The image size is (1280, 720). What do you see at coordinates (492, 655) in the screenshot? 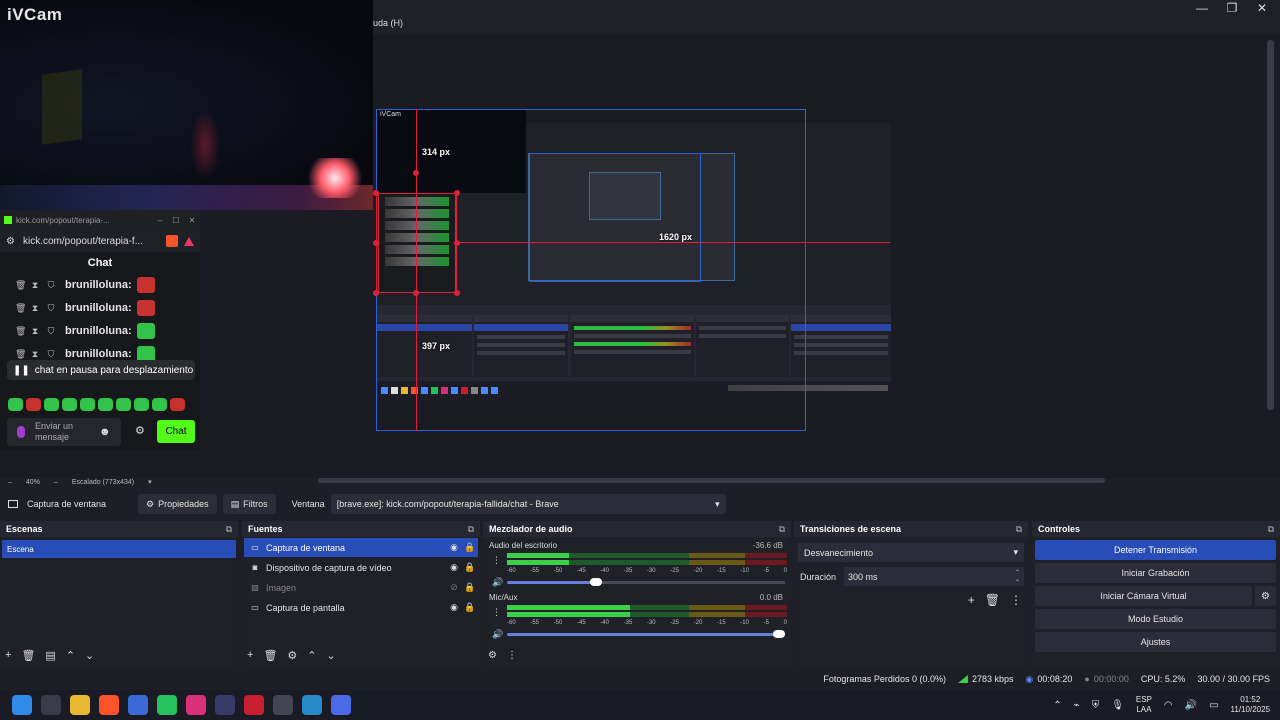
I see `advanced-audio-icon: ⚙` at bounding box center [492, 655].